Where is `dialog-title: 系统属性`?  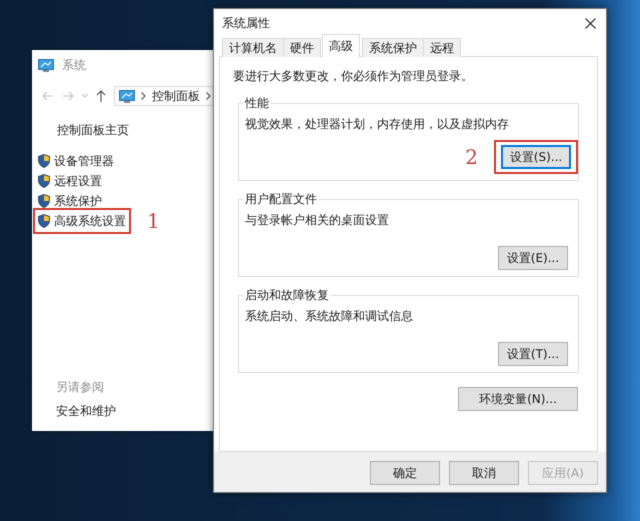
dialog-title: 系统属性 is located at coordinates (246, 23).